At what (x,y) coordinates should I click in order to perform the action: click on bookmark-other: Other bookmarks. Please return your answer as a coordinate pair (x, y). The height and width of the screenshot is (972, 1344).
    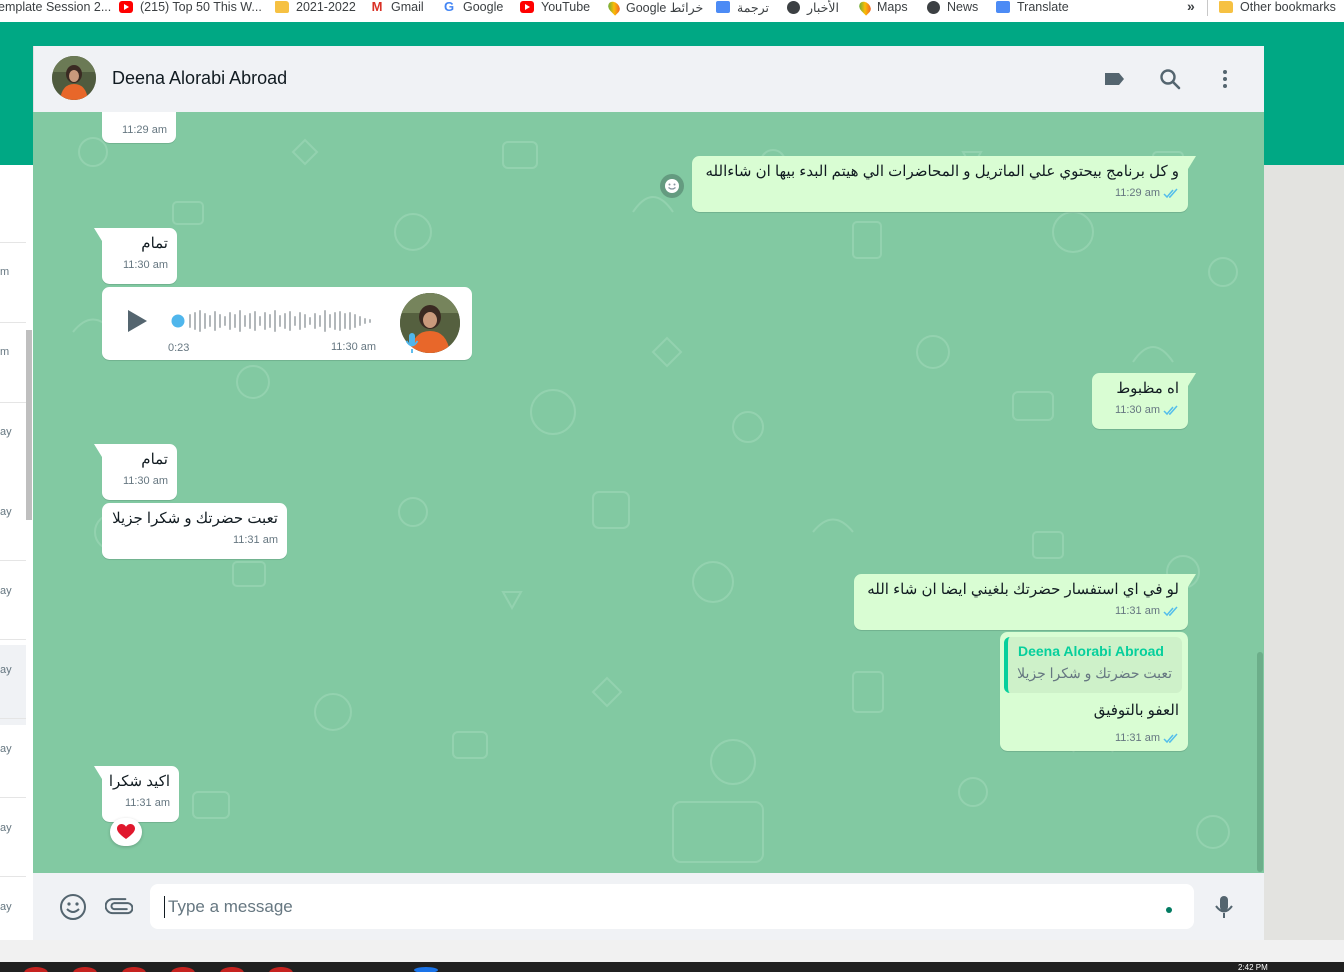
    Looking at the image, I should click on (1277, 7).